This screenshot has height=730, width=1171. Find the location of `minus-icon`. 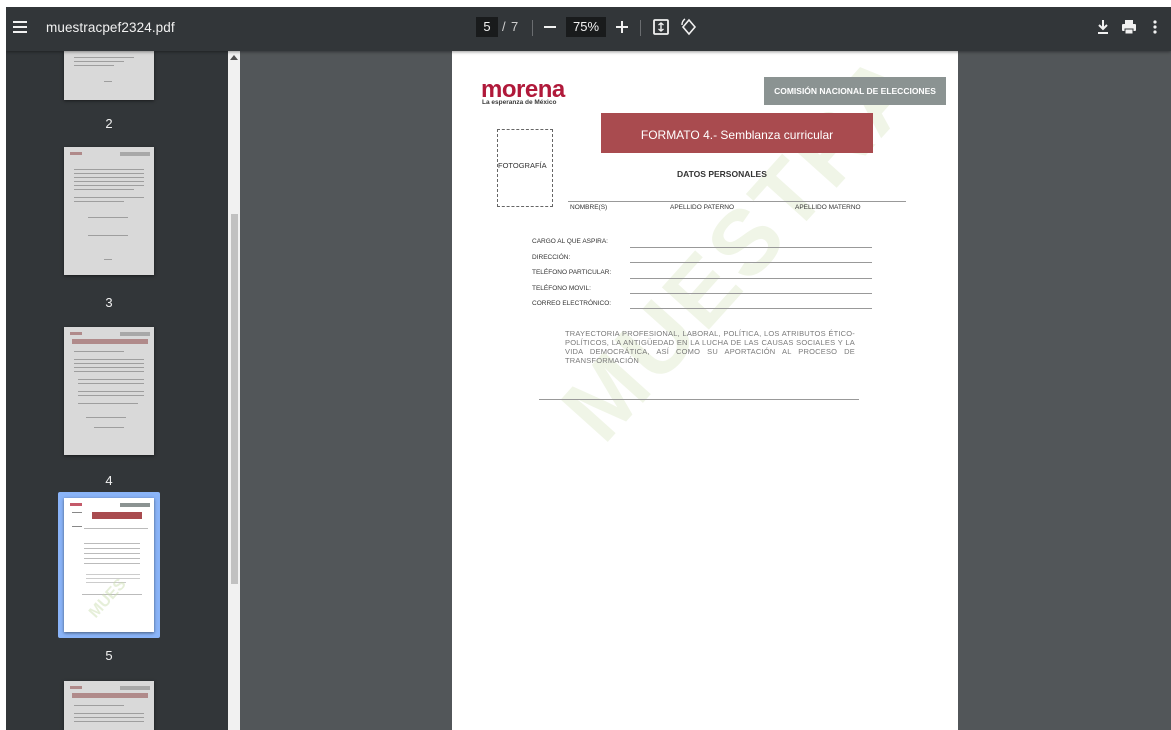

minus-icon is located at coordinates (550, 27).